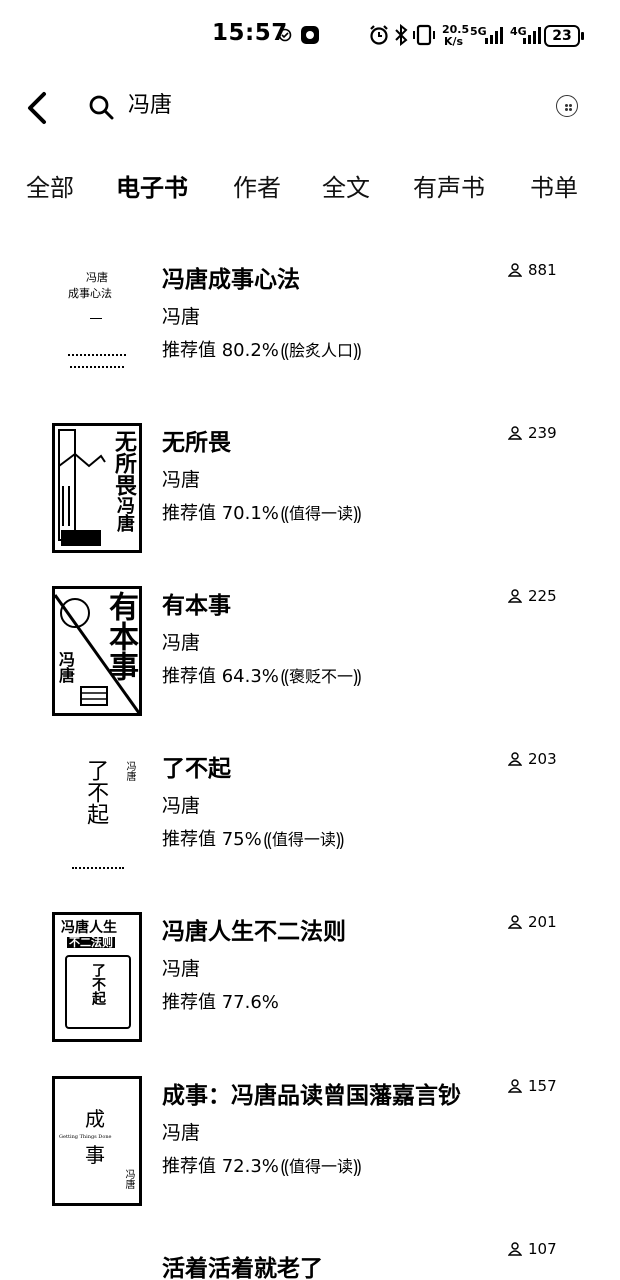 The width and height of the screenshot is (620, 1280). What do you see at coordinates (542, 1086) in the screenshot?
I see `reader-count-value: 157` at bounding box center [542, 1086].